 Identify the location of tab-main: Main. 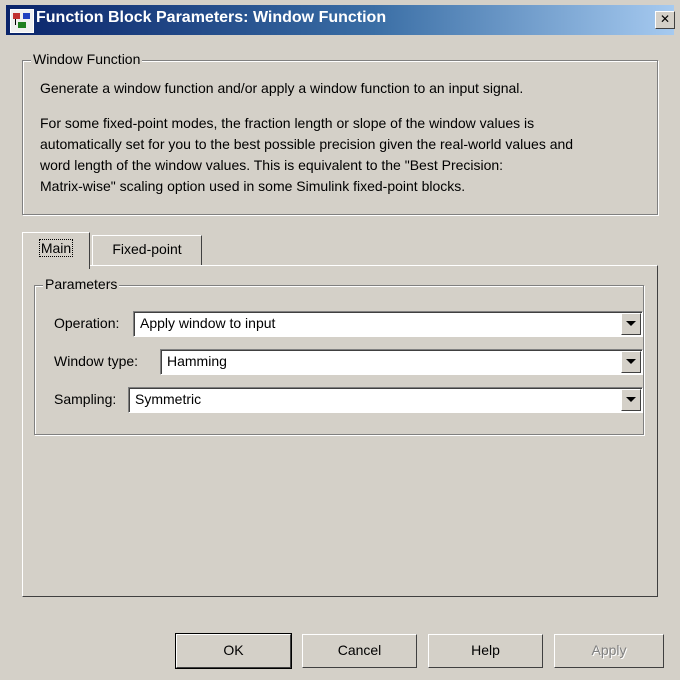
(56, 250).